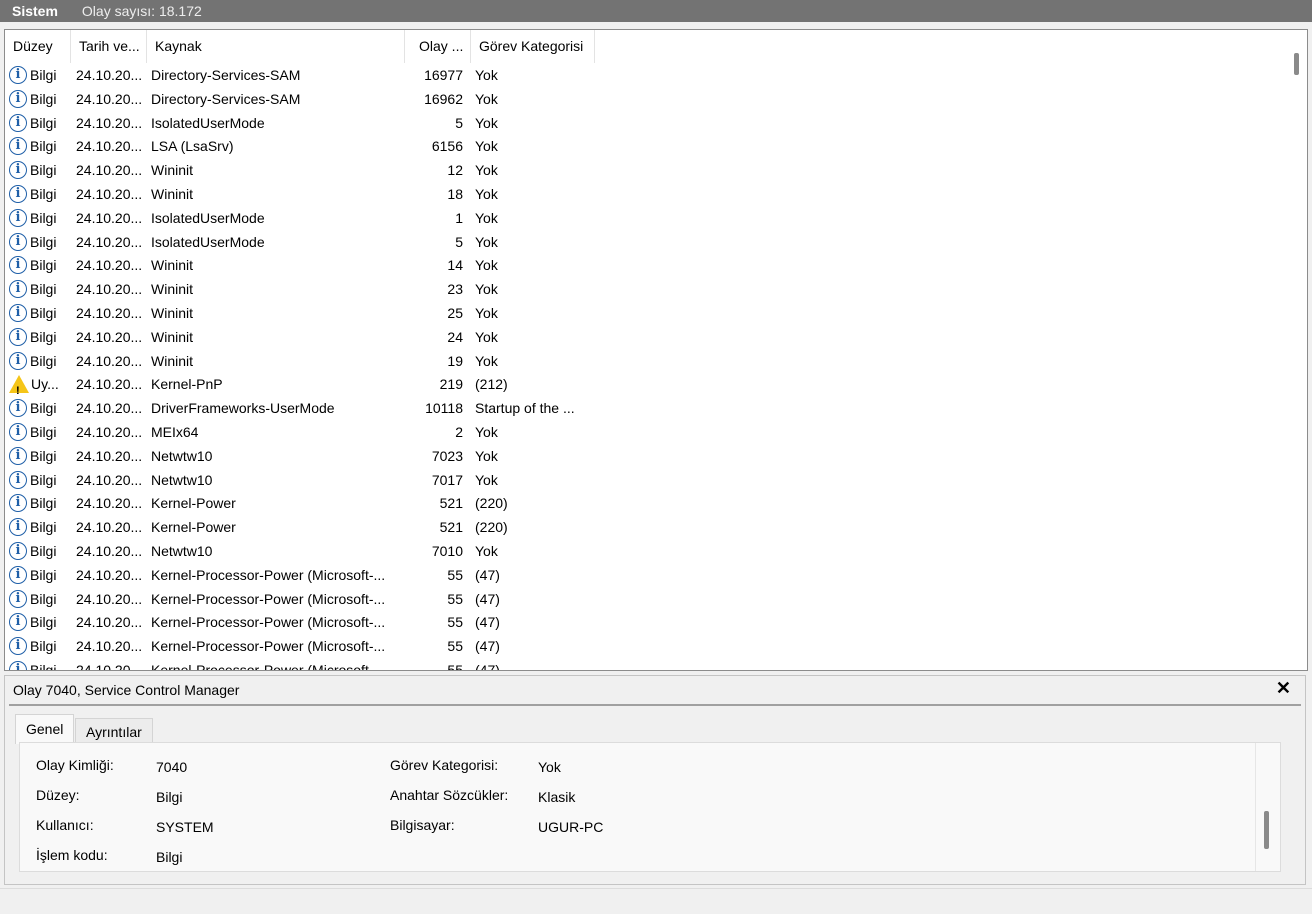 The height and width of the screenshot is (914, 1312). I want to click on tab-general: Genel, so click(45, 729).